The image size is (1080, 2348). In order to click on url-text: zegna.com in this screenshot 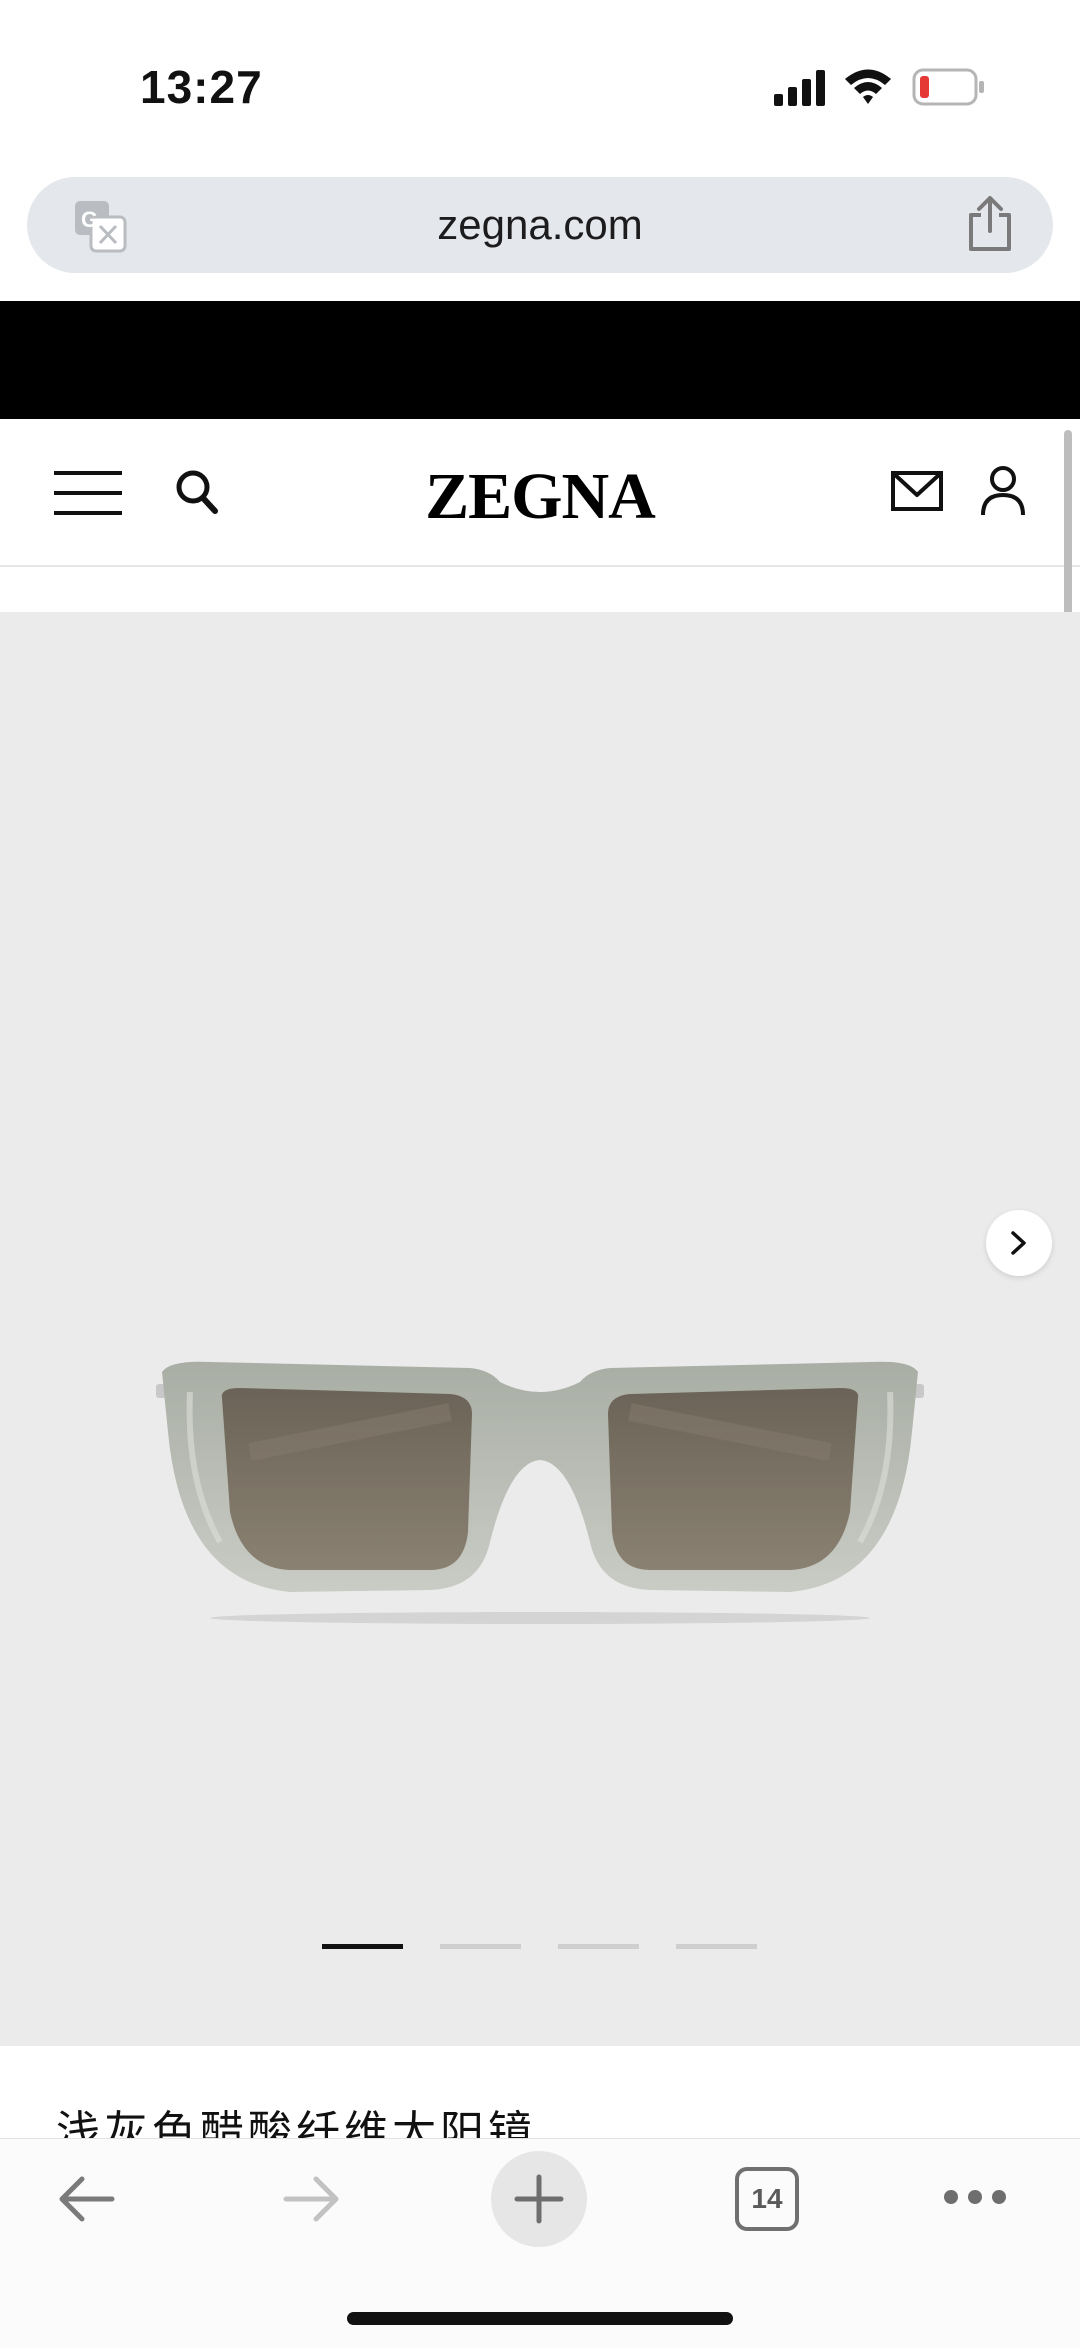, I will do `click(540, 225)`.